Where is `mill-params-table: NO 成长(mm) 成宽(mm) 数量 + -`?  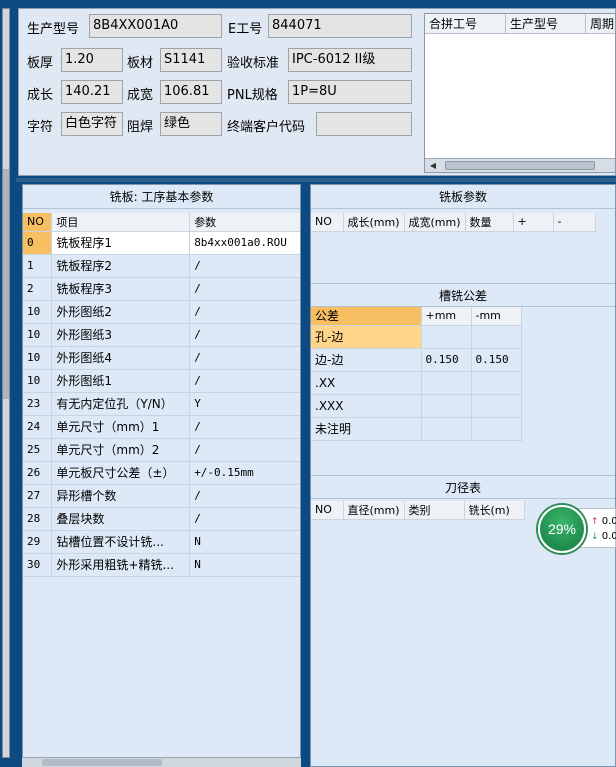
mill-params-table: NO 成长(mm) 成宽(mm) 数量 + - is located at coordinates (453, 222).